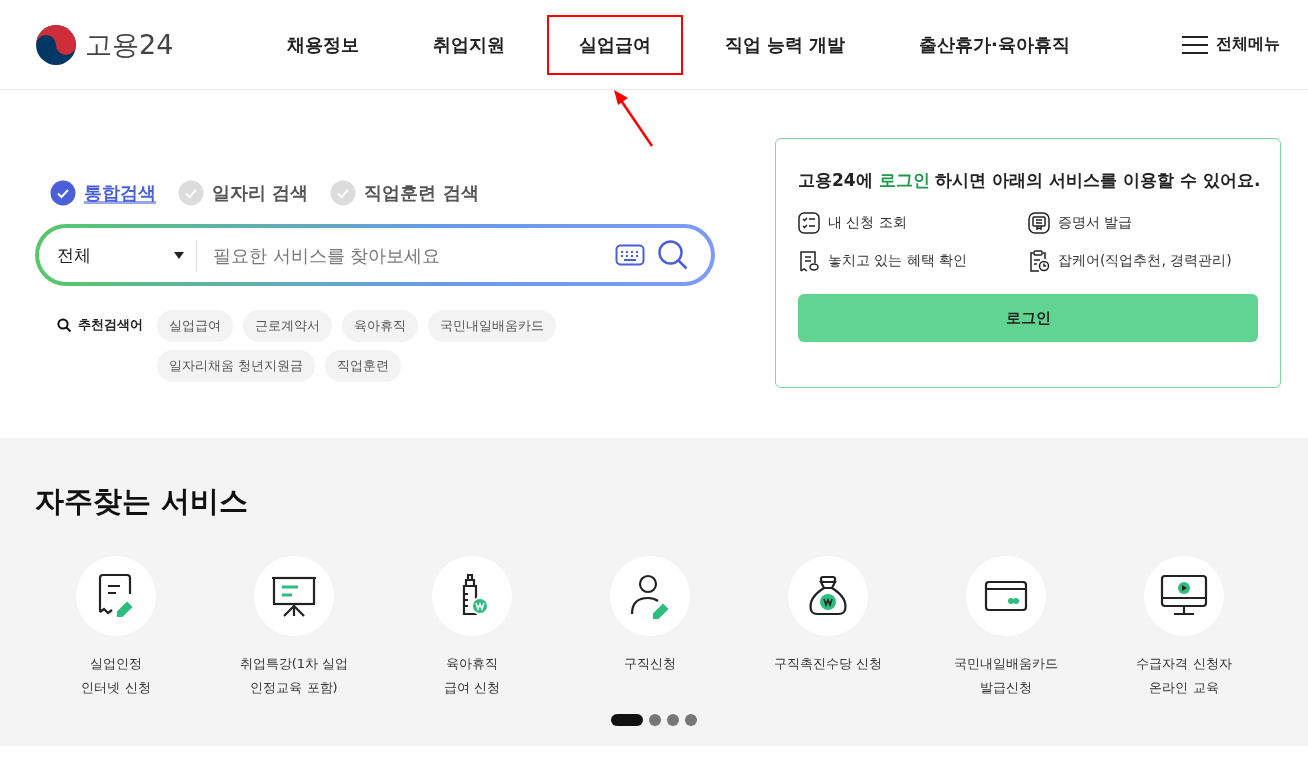 Image resolution: width=1308 pixels, height=760 pixels. I want to click on monitor-play-icon, so click(1184, 596).